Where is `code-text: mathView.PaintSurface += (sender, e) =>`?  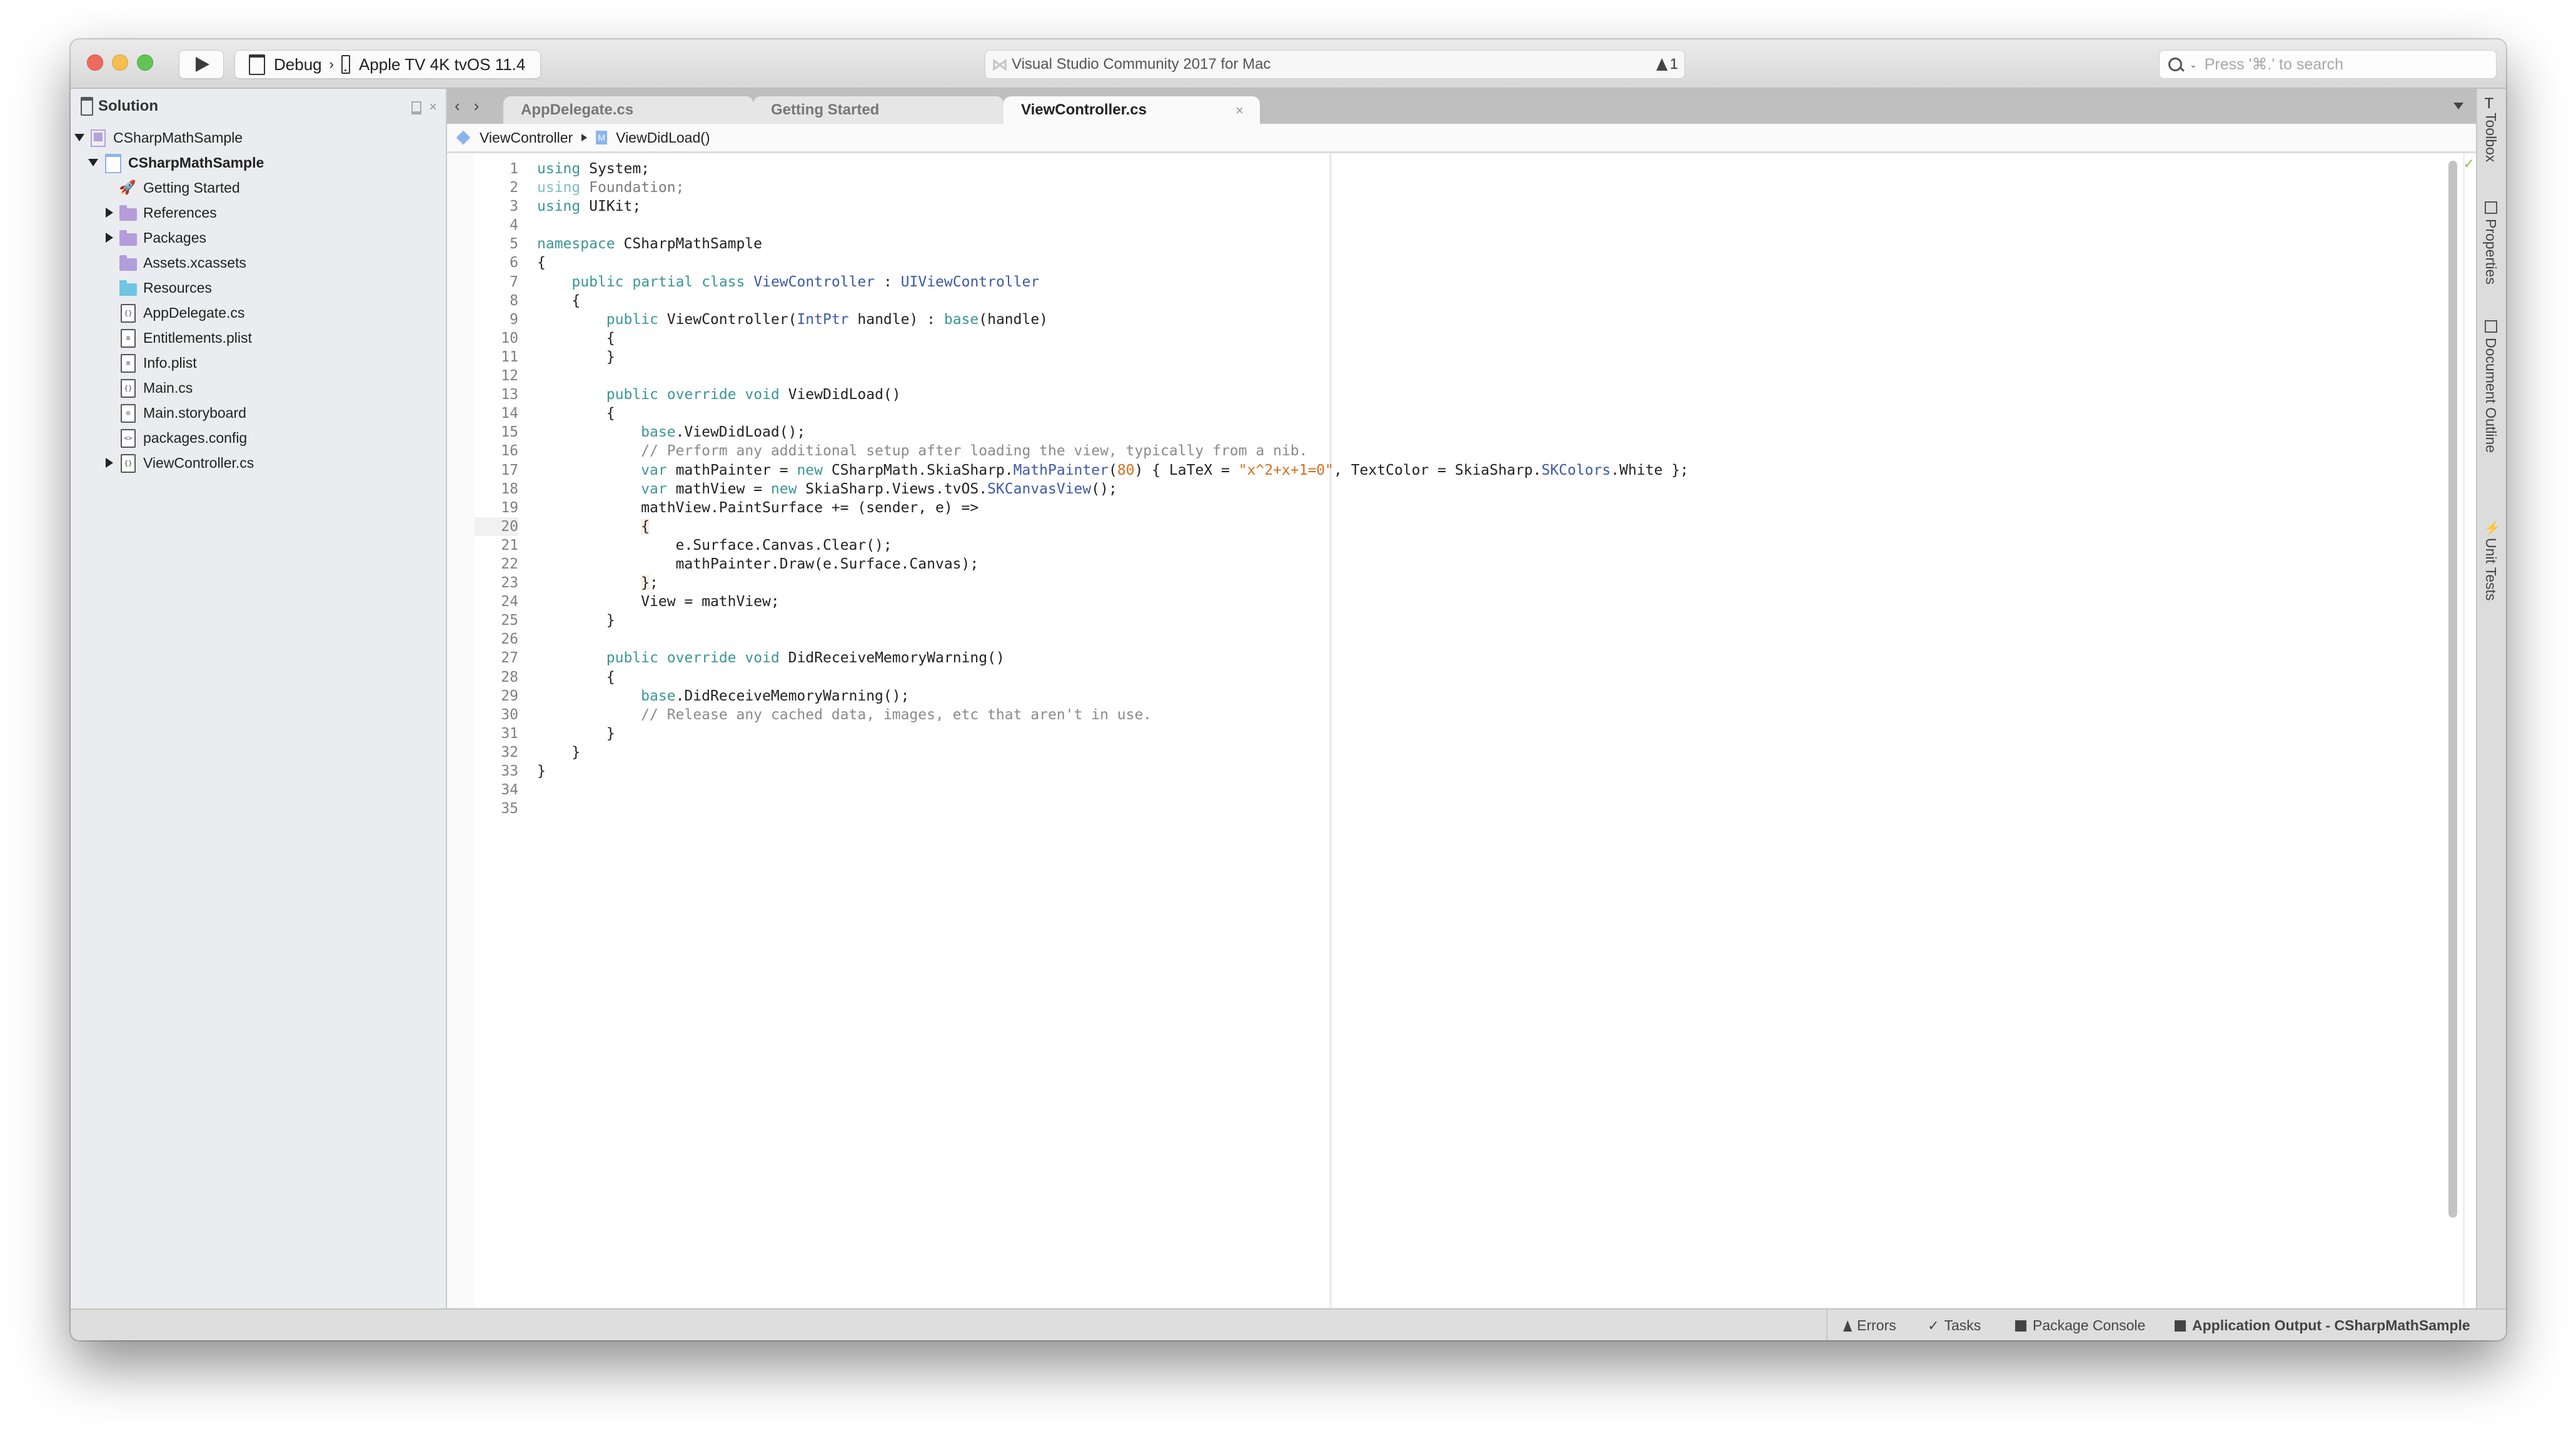 code-text: mathView.PaintSurface += (sender, e) => is located at coordinates (758, 507).